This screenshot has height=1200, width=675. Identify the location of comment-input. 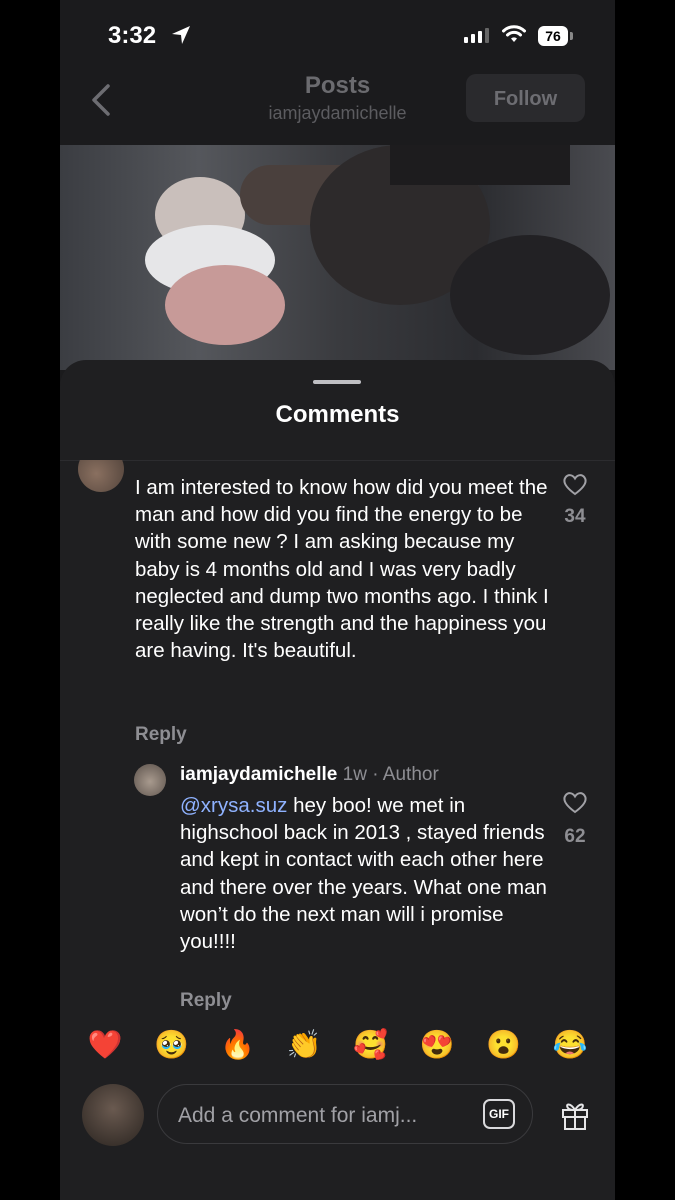
(318, 1116).